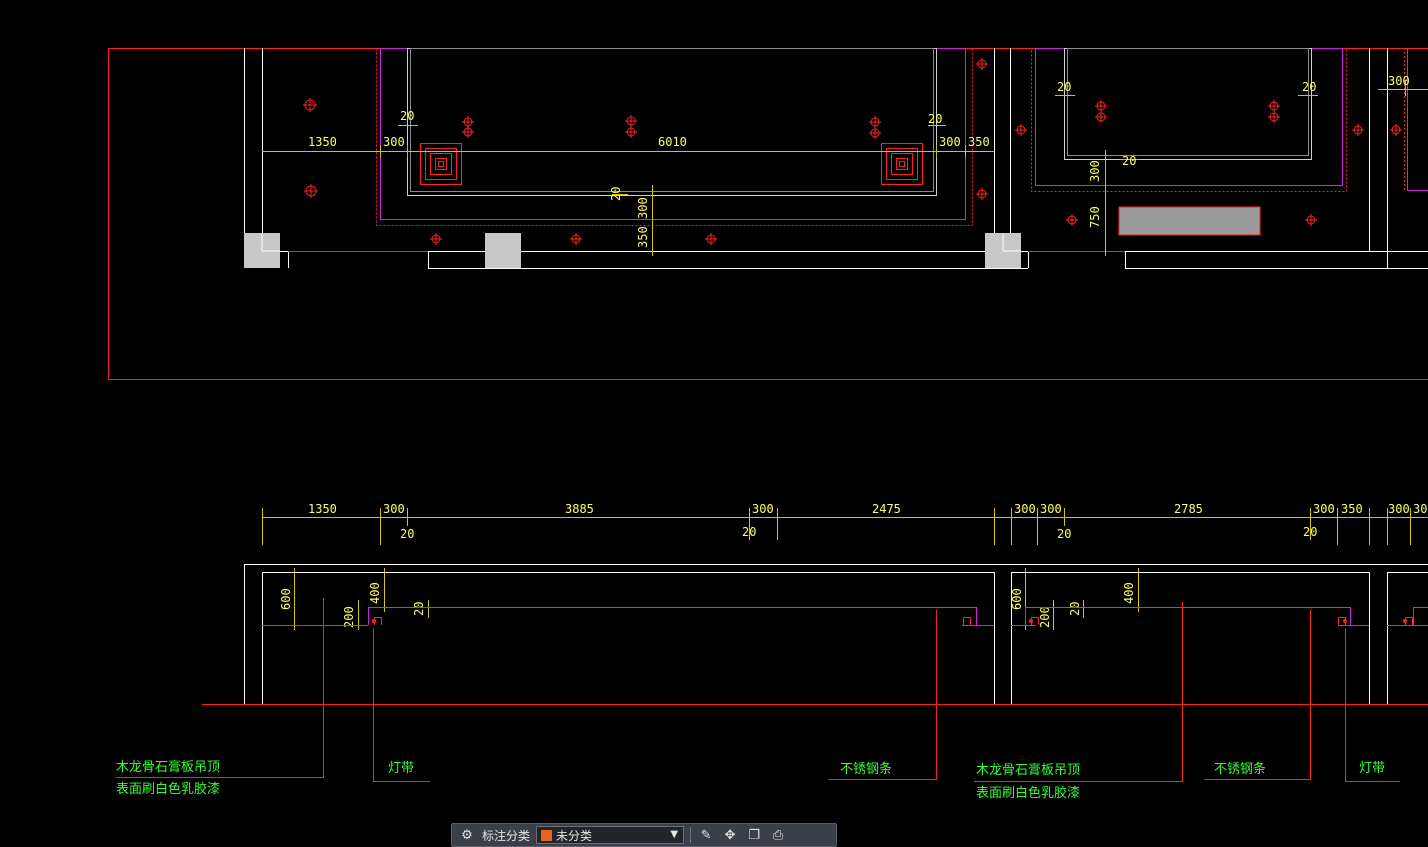 The width and height of the screenshot is (1428, 847). Describe the element at coordinates (441, 164) in the screenshot. I see `ceiling-fixture-left` at that location.